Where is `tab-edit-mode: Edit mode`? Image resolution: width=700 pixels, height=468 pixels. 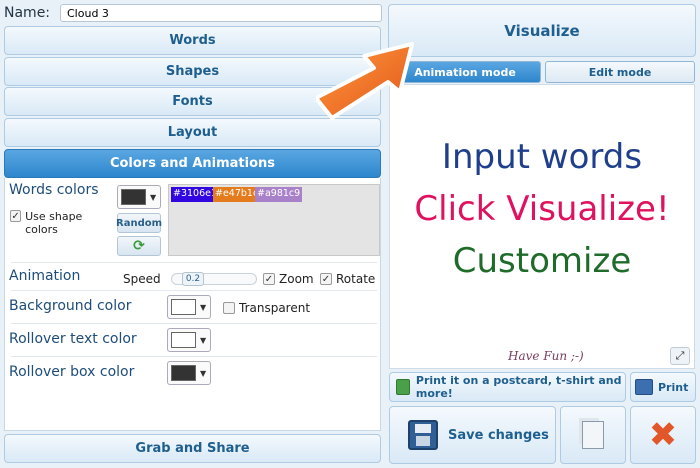 tab-edit-mode: Edit mode is located at coordinates (620, 72).